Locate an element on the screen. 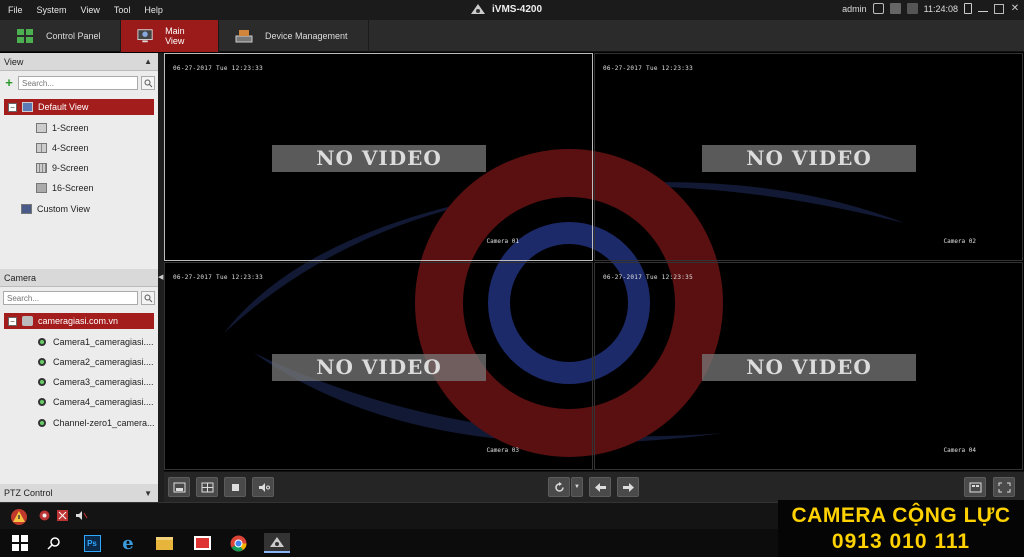 The width and height of the screenshot is (1024, 557). auto-switch-dropdown: ▼ is located at coordinates (577, 487).